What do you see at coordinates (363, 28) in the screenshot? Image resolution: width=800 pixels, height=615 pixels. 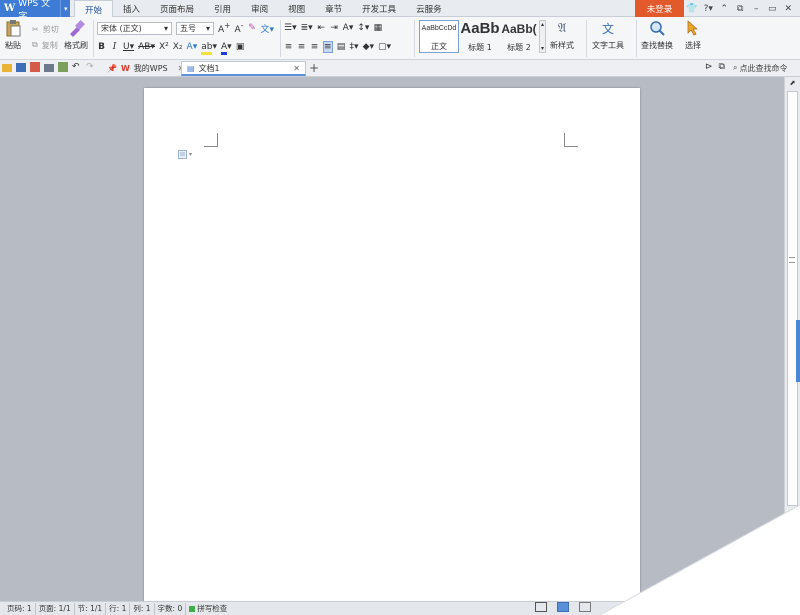 I see `sort-icon: ↕▾` at bounding box center [363, 28].